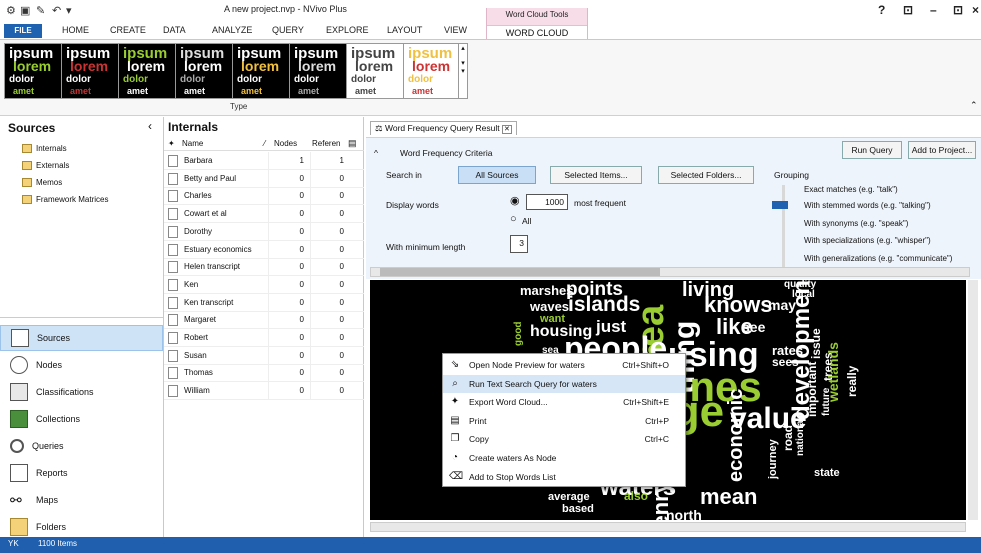 The height and width of the screenshot is (553, 981). What do you see at coordinates (578, 509) in the screenshot?
I see `cloud-word: based` at bounding box center [578, 509].